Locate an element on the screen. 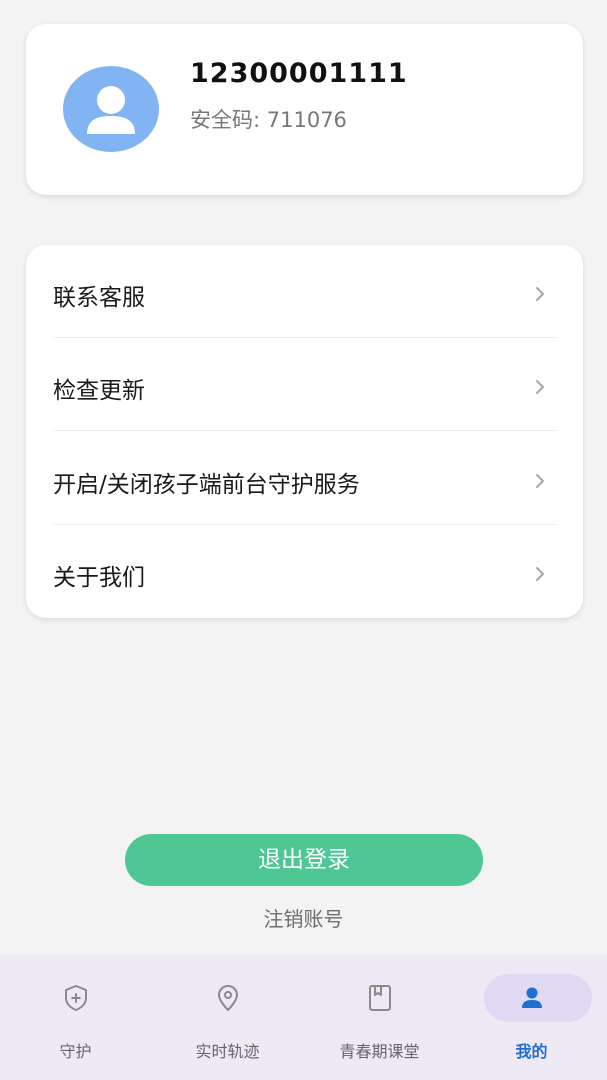  profile-card: 12300001111 安全码: 711076 is located at coordinates (304, 109).